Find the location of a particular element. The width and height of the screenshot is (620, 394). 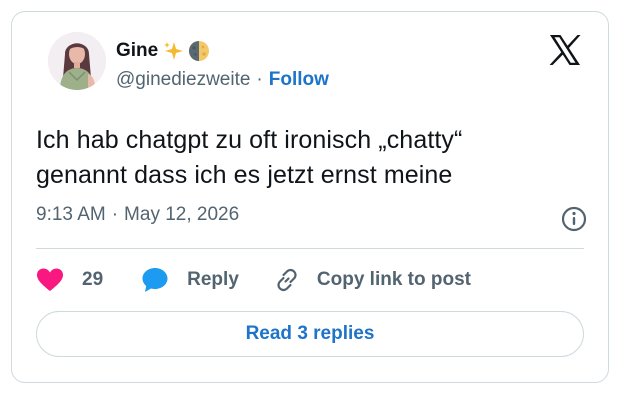

avatar is located at coordinates (77, 61).